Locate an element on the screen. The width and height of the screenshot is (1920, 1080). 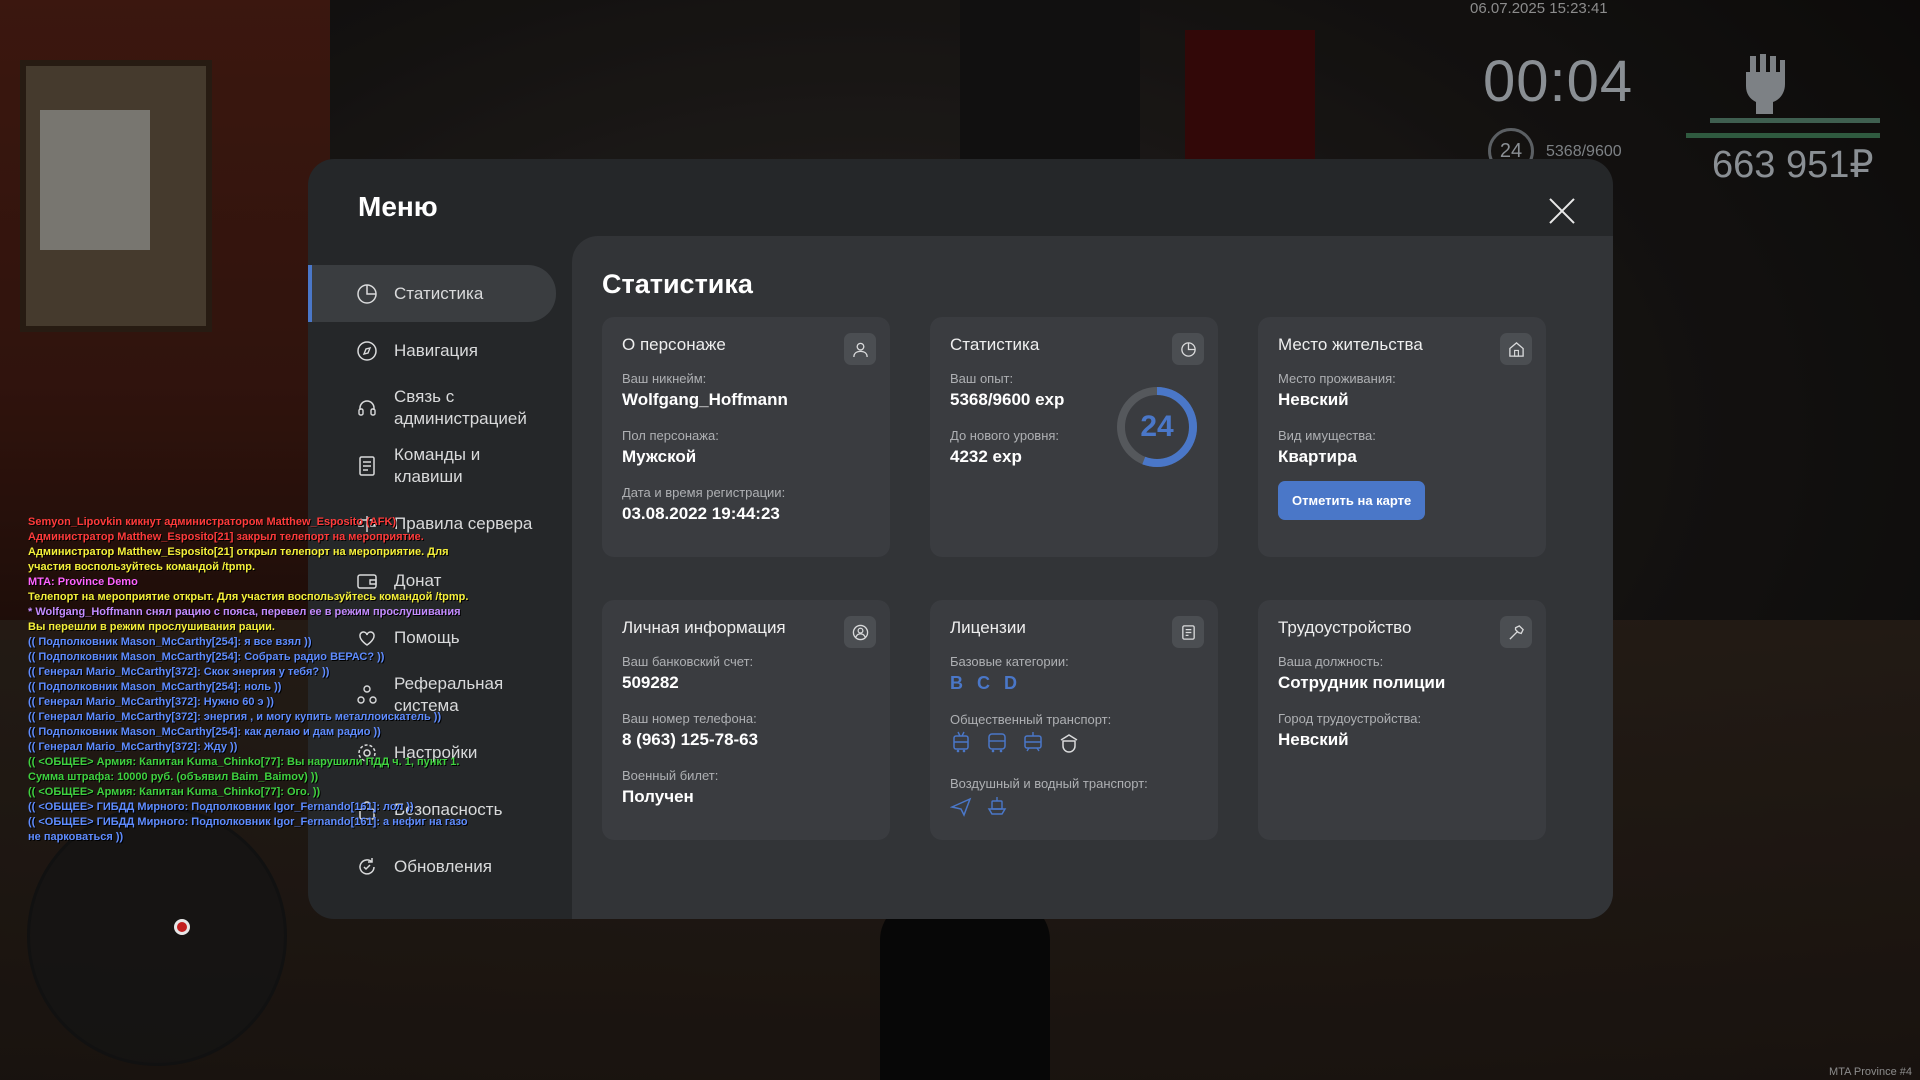
menu-title: Меню is located at coordinates (398, 206).